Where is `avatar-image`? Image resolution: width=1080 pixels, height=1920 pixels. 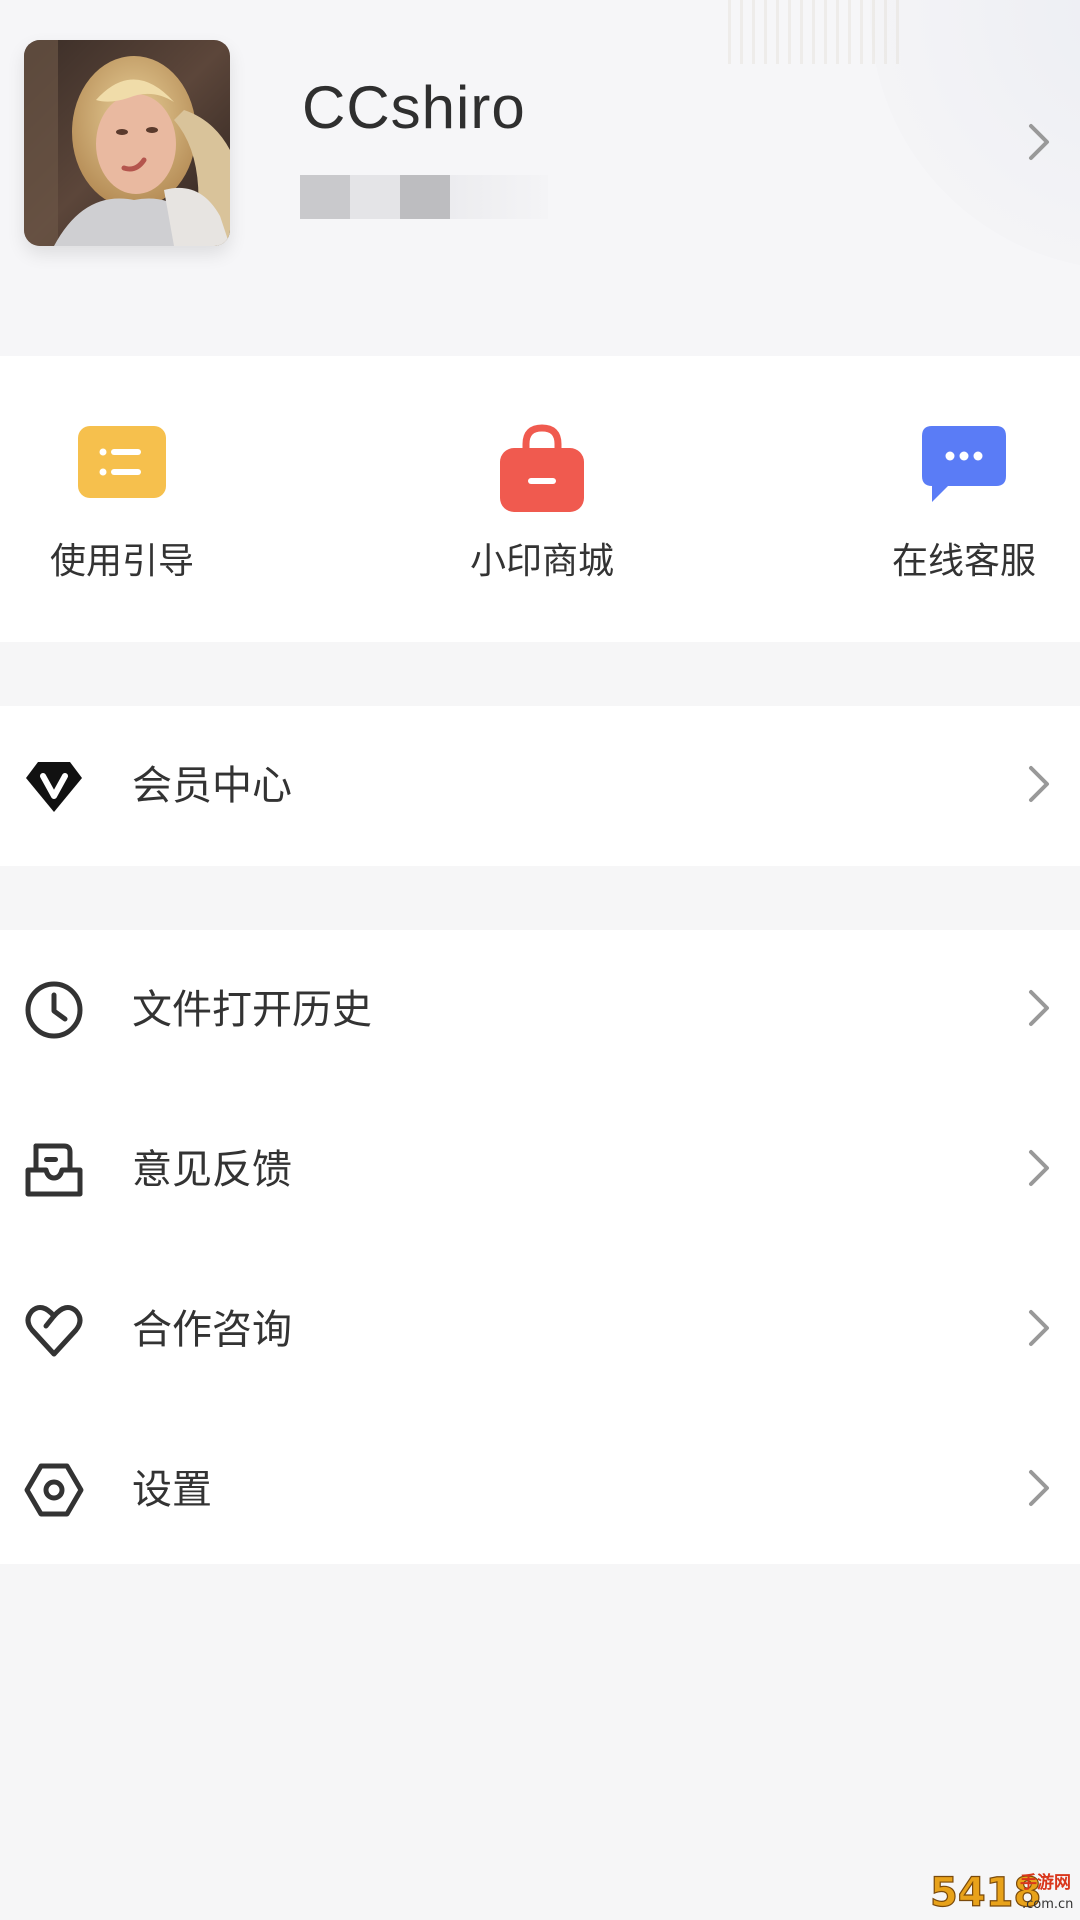 avatar-image is located at coordinates (127, 143).